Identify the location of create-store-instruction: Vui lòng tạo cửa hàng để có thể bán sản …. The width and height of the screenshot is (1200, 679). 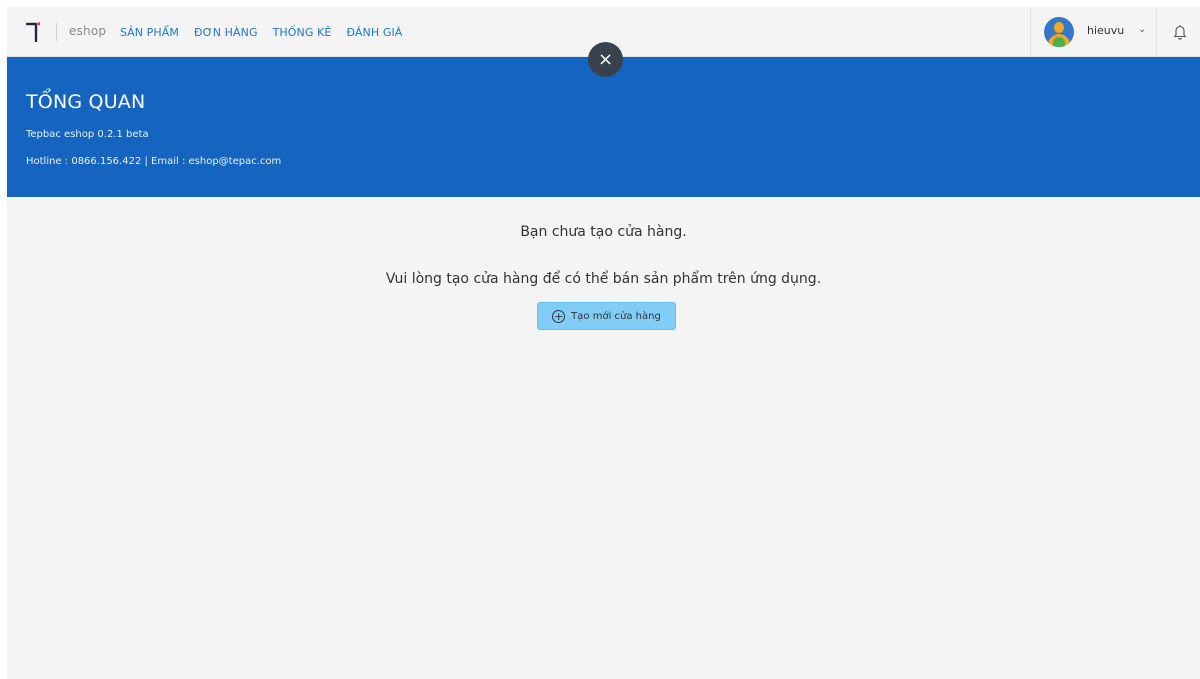
(603, 279).